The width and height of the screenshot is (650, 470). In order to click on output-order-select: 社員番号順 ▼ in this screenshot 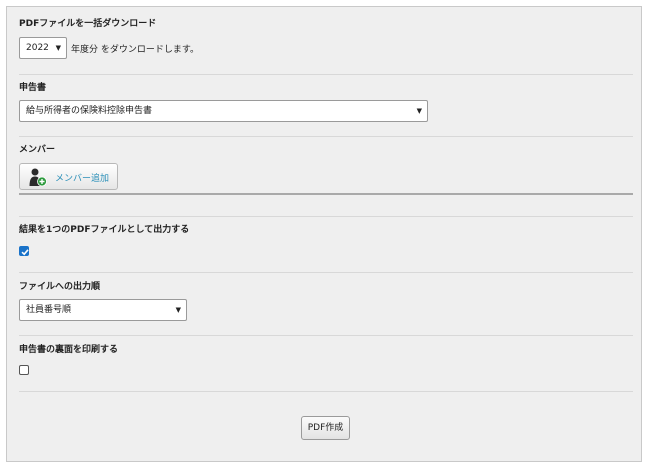, I will do `click(103, 310)`.